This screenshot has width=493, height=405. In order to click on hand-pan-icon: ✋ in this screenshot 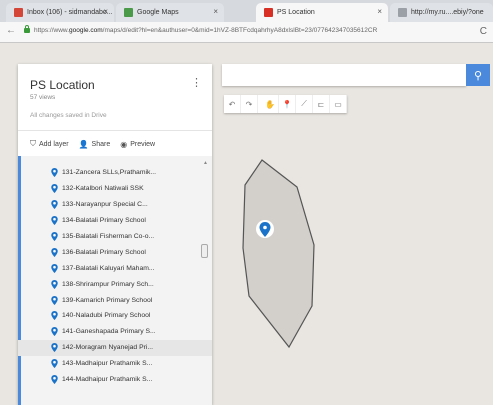, I will do `click(270, 104)`.